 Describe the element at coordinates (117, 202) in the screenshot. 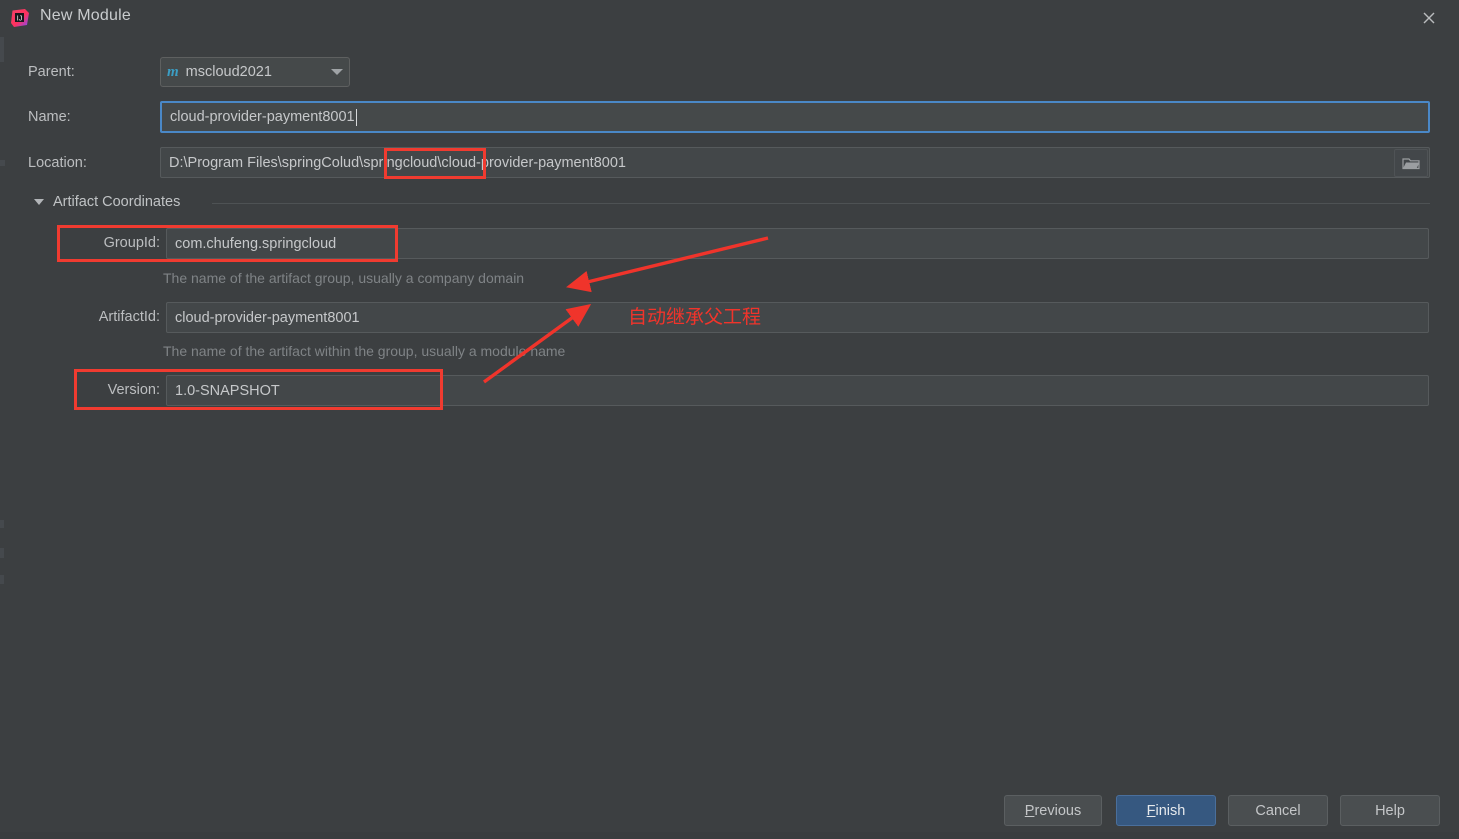

I see `artifact-coordinates-title: Artifact Coordinates` at that location.